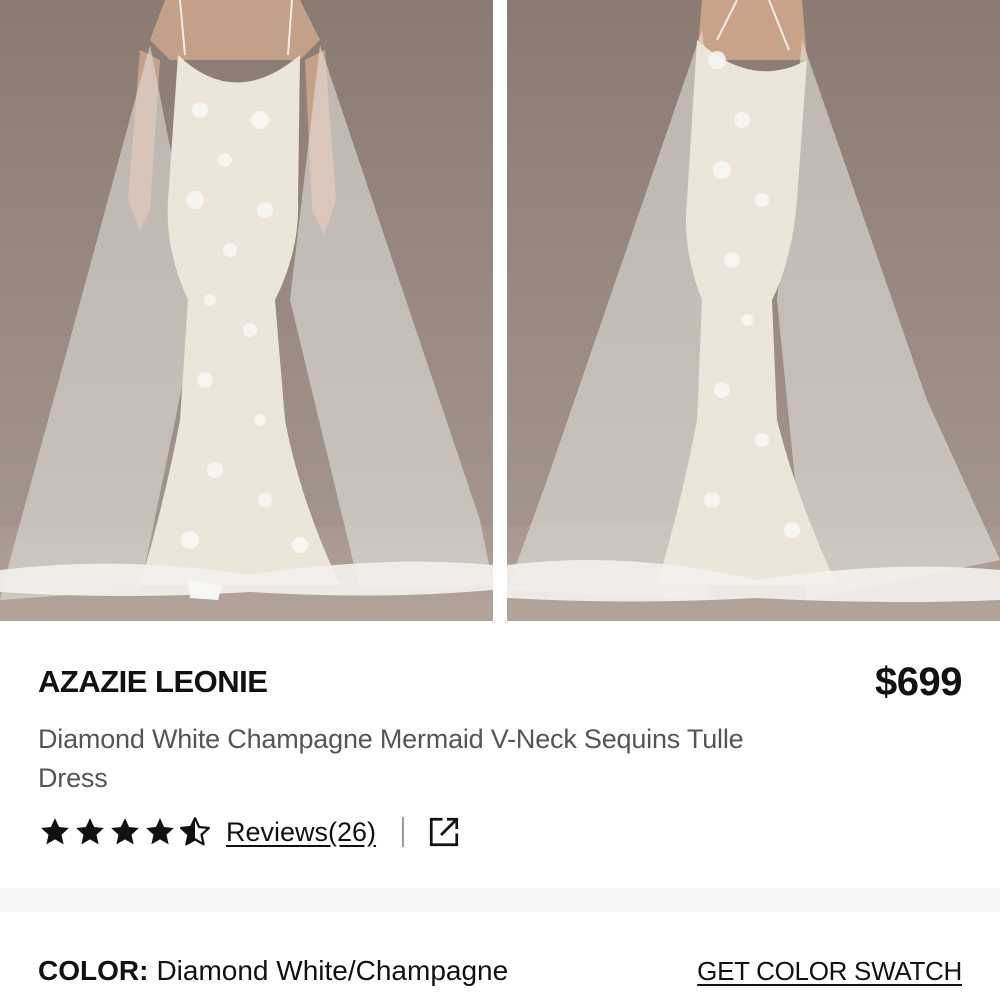 This screenshot has width=1000, height=1000. I want to click on star-rating, so click(125, 832).